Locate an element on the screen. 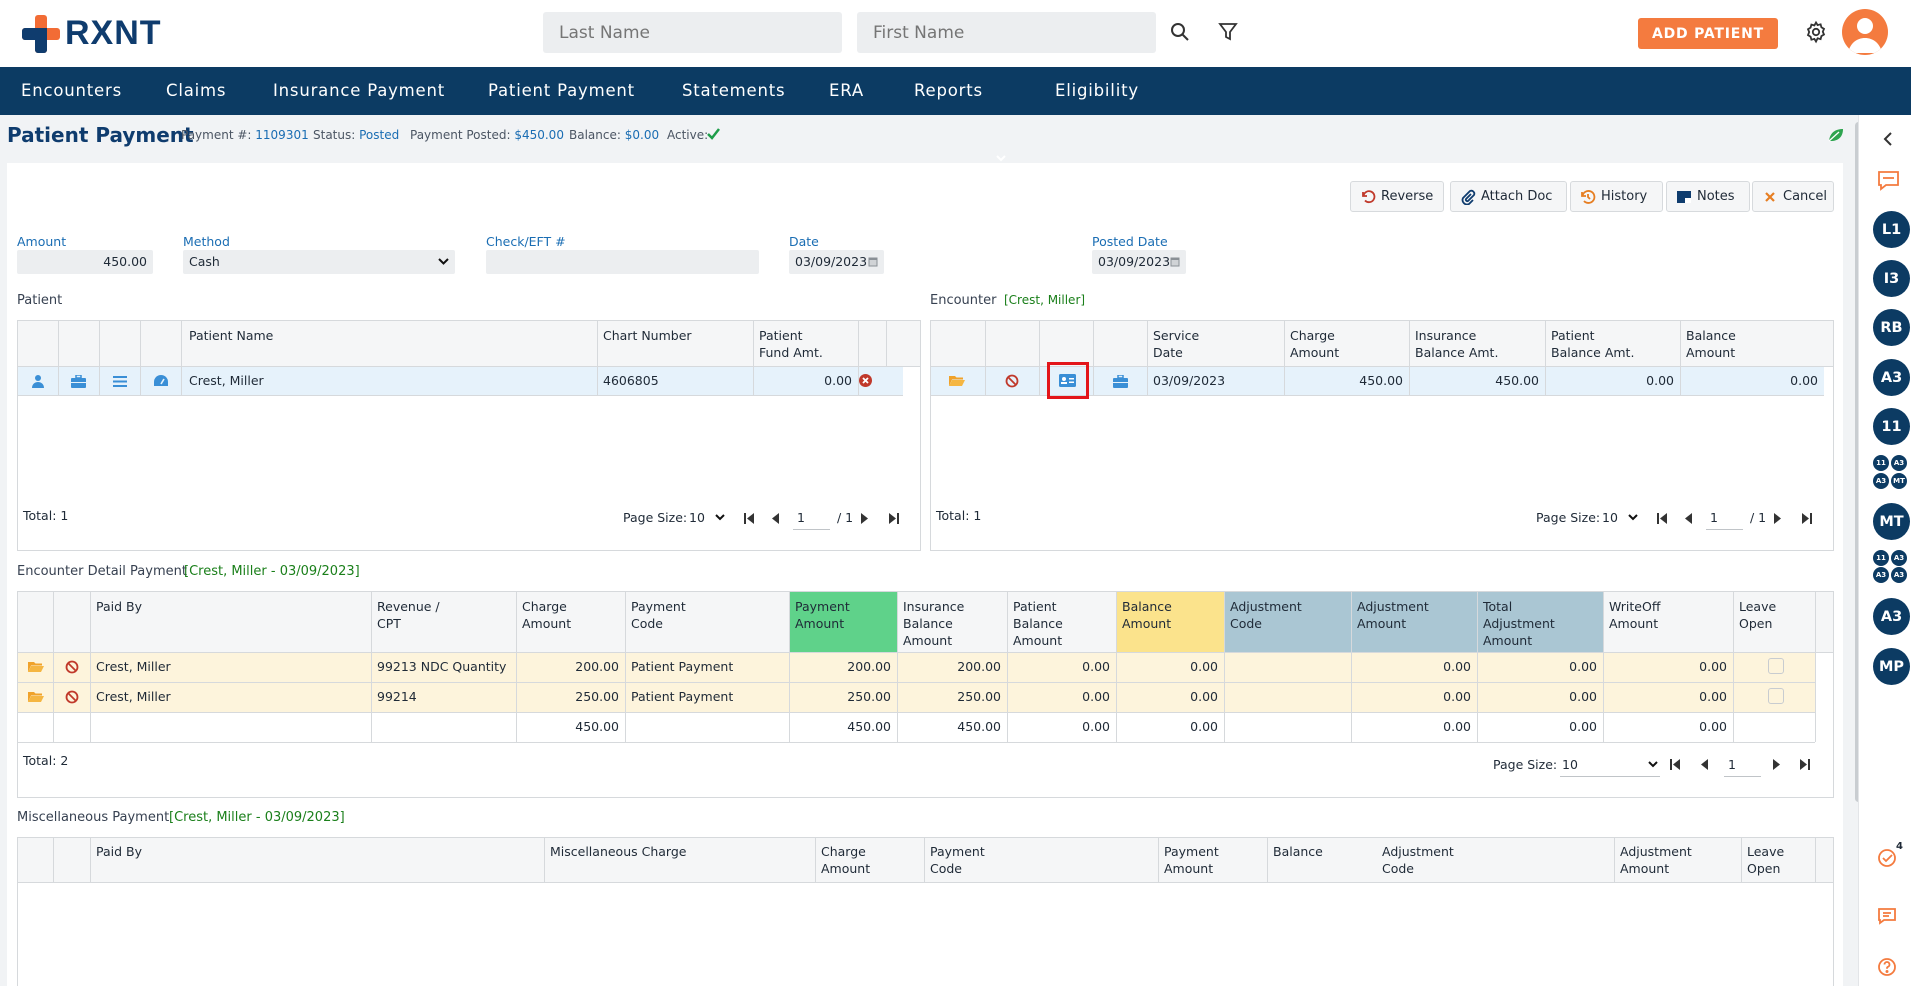 The width and height of the screenshot is (1911, 986). posted-date-field: 03/09/2023 is located at coordinates (1139, 262).